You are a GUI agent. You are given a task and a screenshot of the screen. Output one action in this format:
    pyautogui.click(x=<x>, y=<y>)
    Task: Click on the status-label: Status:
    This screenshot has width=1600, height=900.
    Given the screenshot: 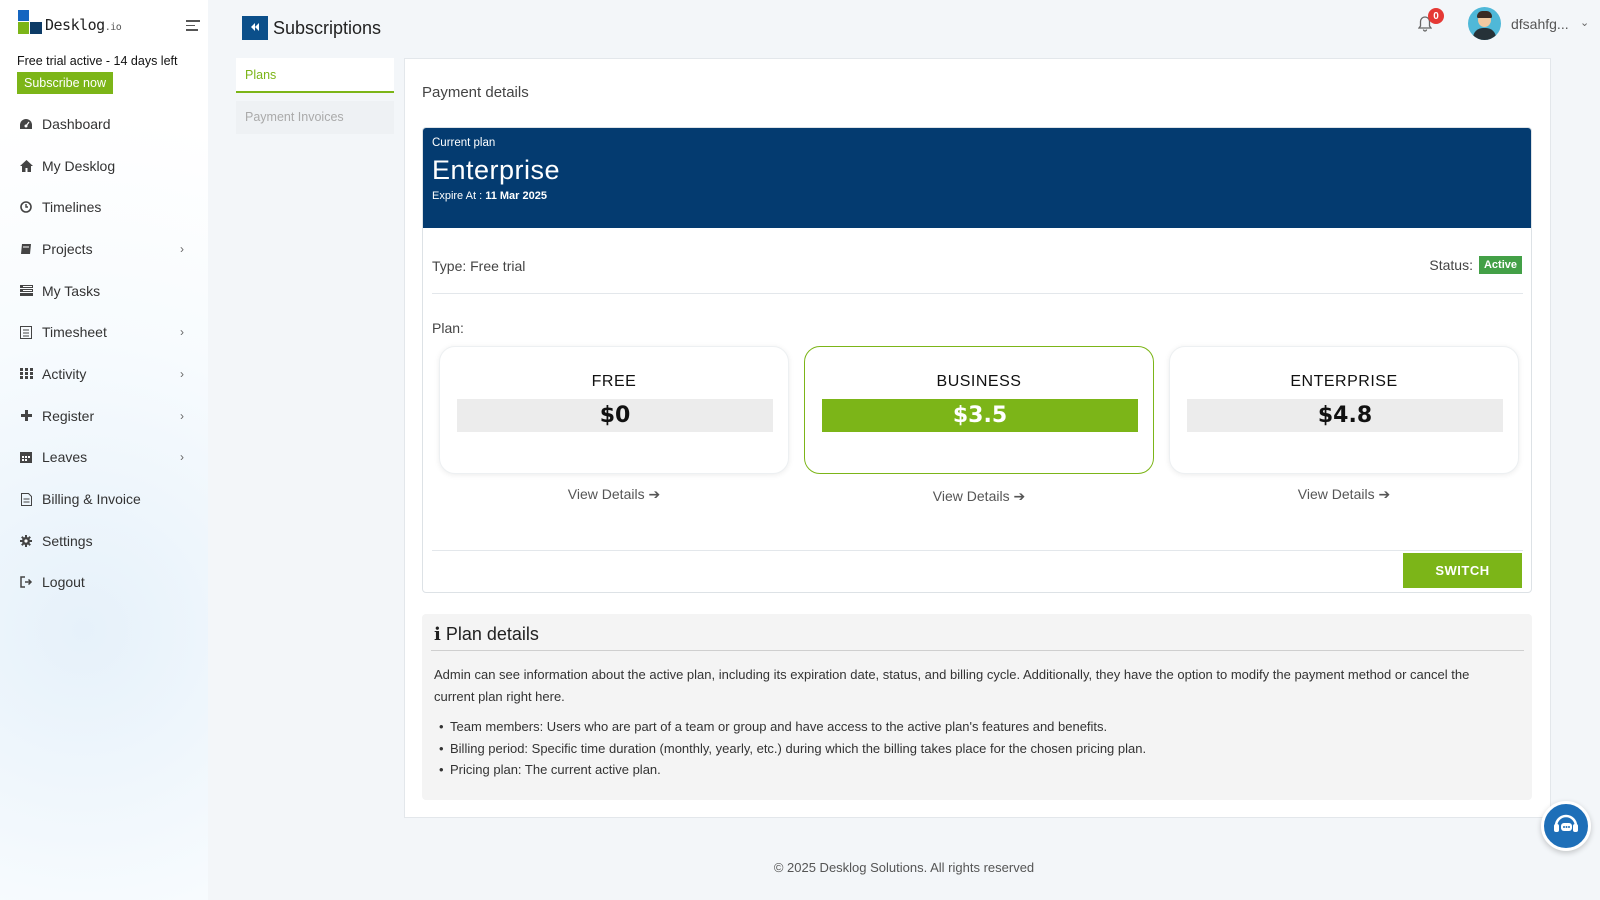 What is the action you would take?
    pyautogui.click(x=1451, y=265)
    